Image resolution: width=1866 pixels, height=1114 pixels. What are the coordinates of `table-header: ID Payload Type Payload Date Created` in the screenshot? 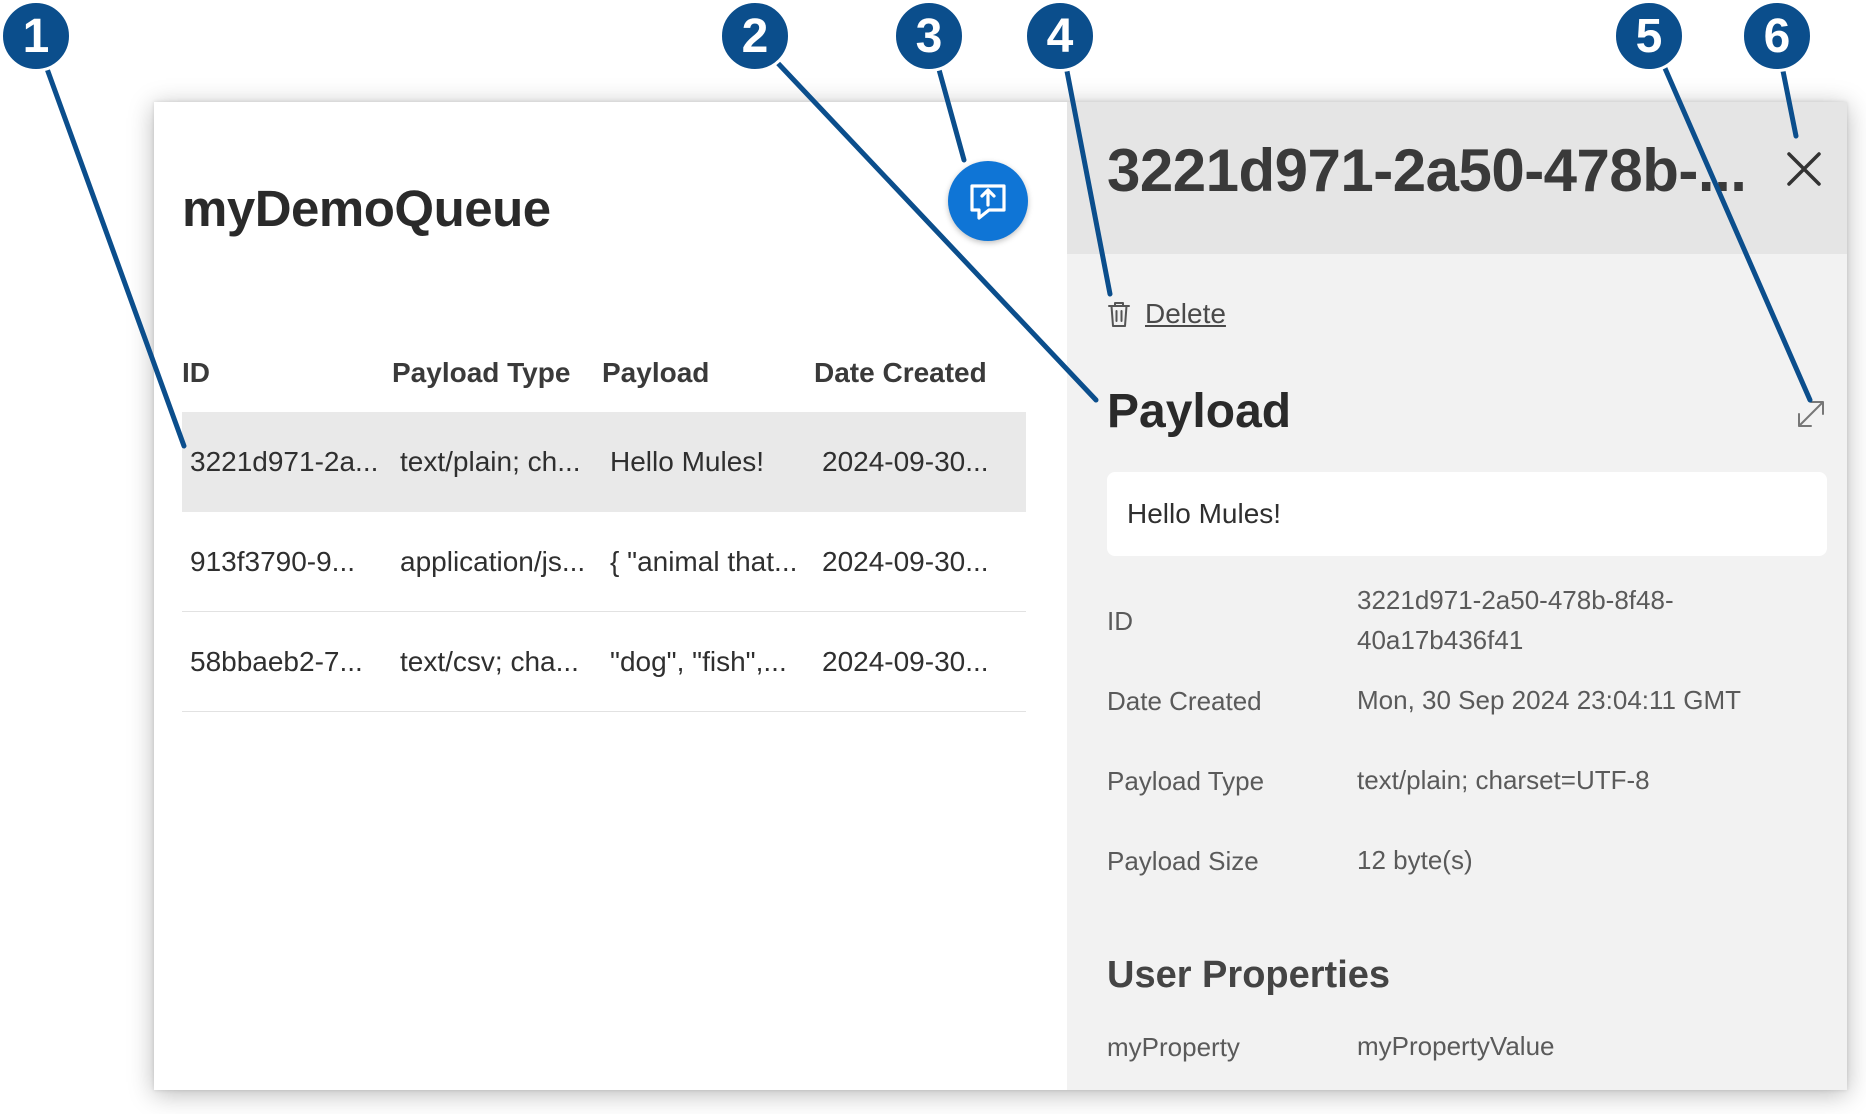 It's located at (604, 373).